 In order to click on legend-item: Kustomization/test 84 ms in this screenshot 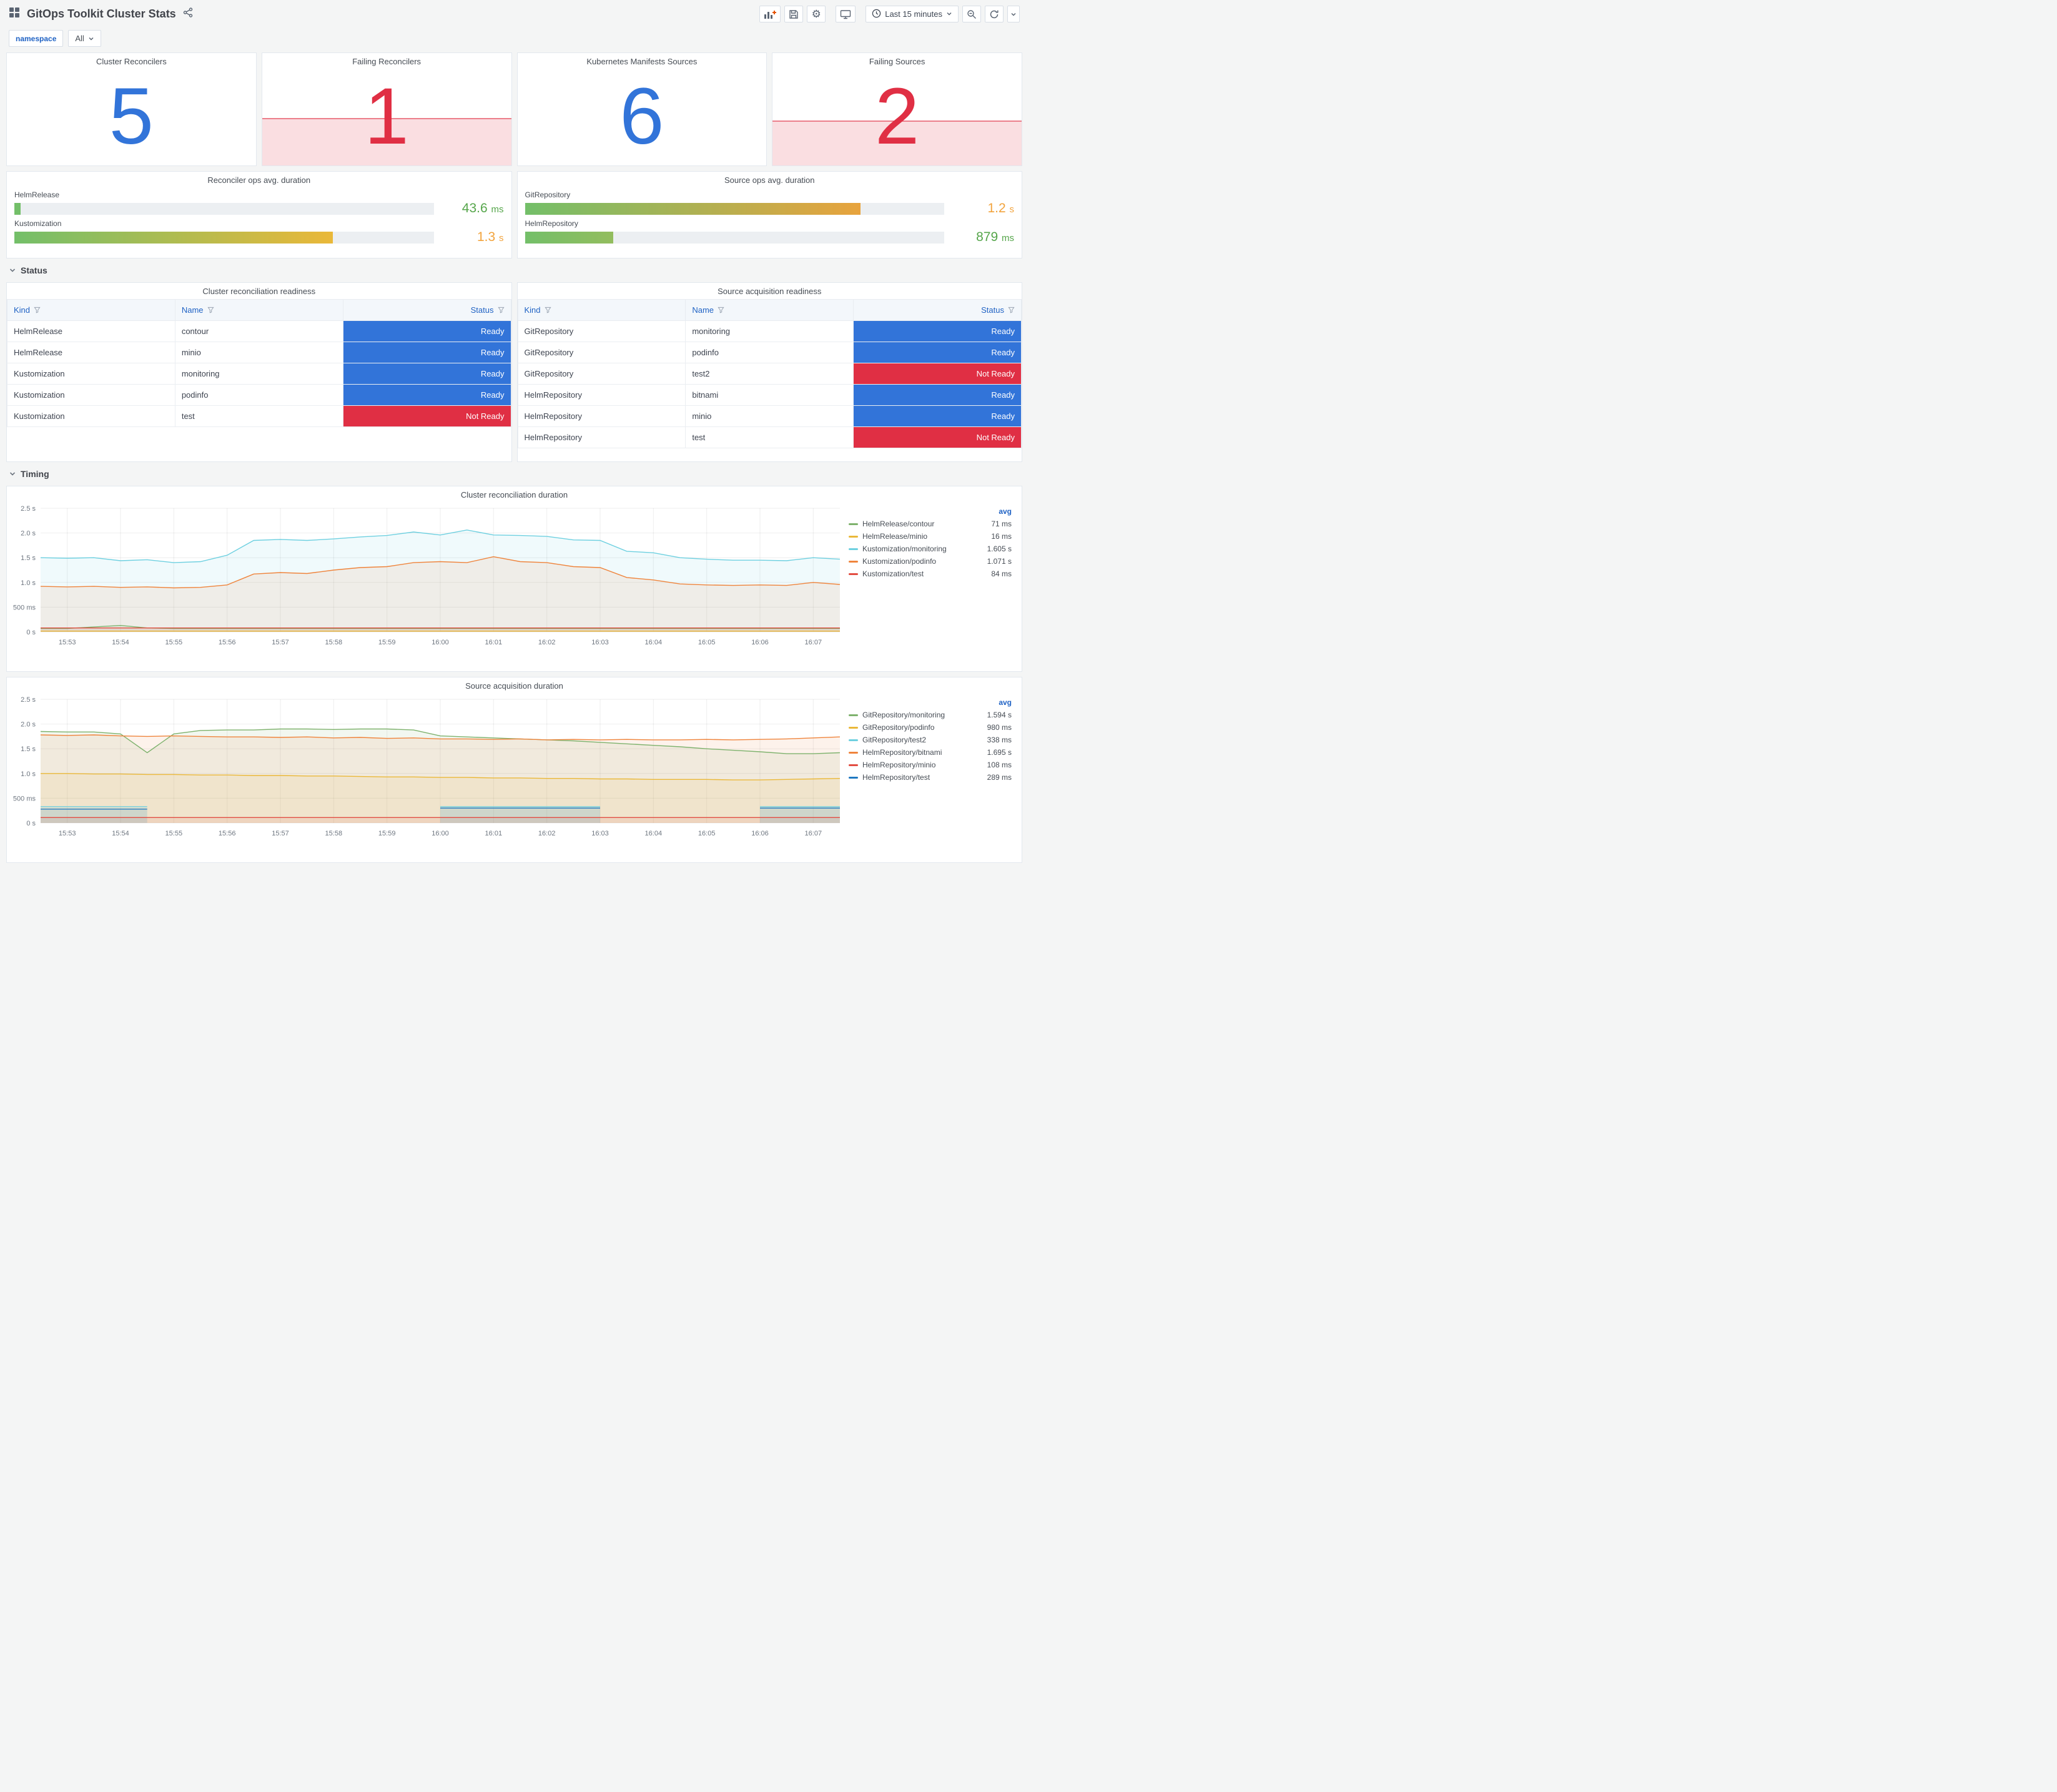, I will do `click(931, 574)`.